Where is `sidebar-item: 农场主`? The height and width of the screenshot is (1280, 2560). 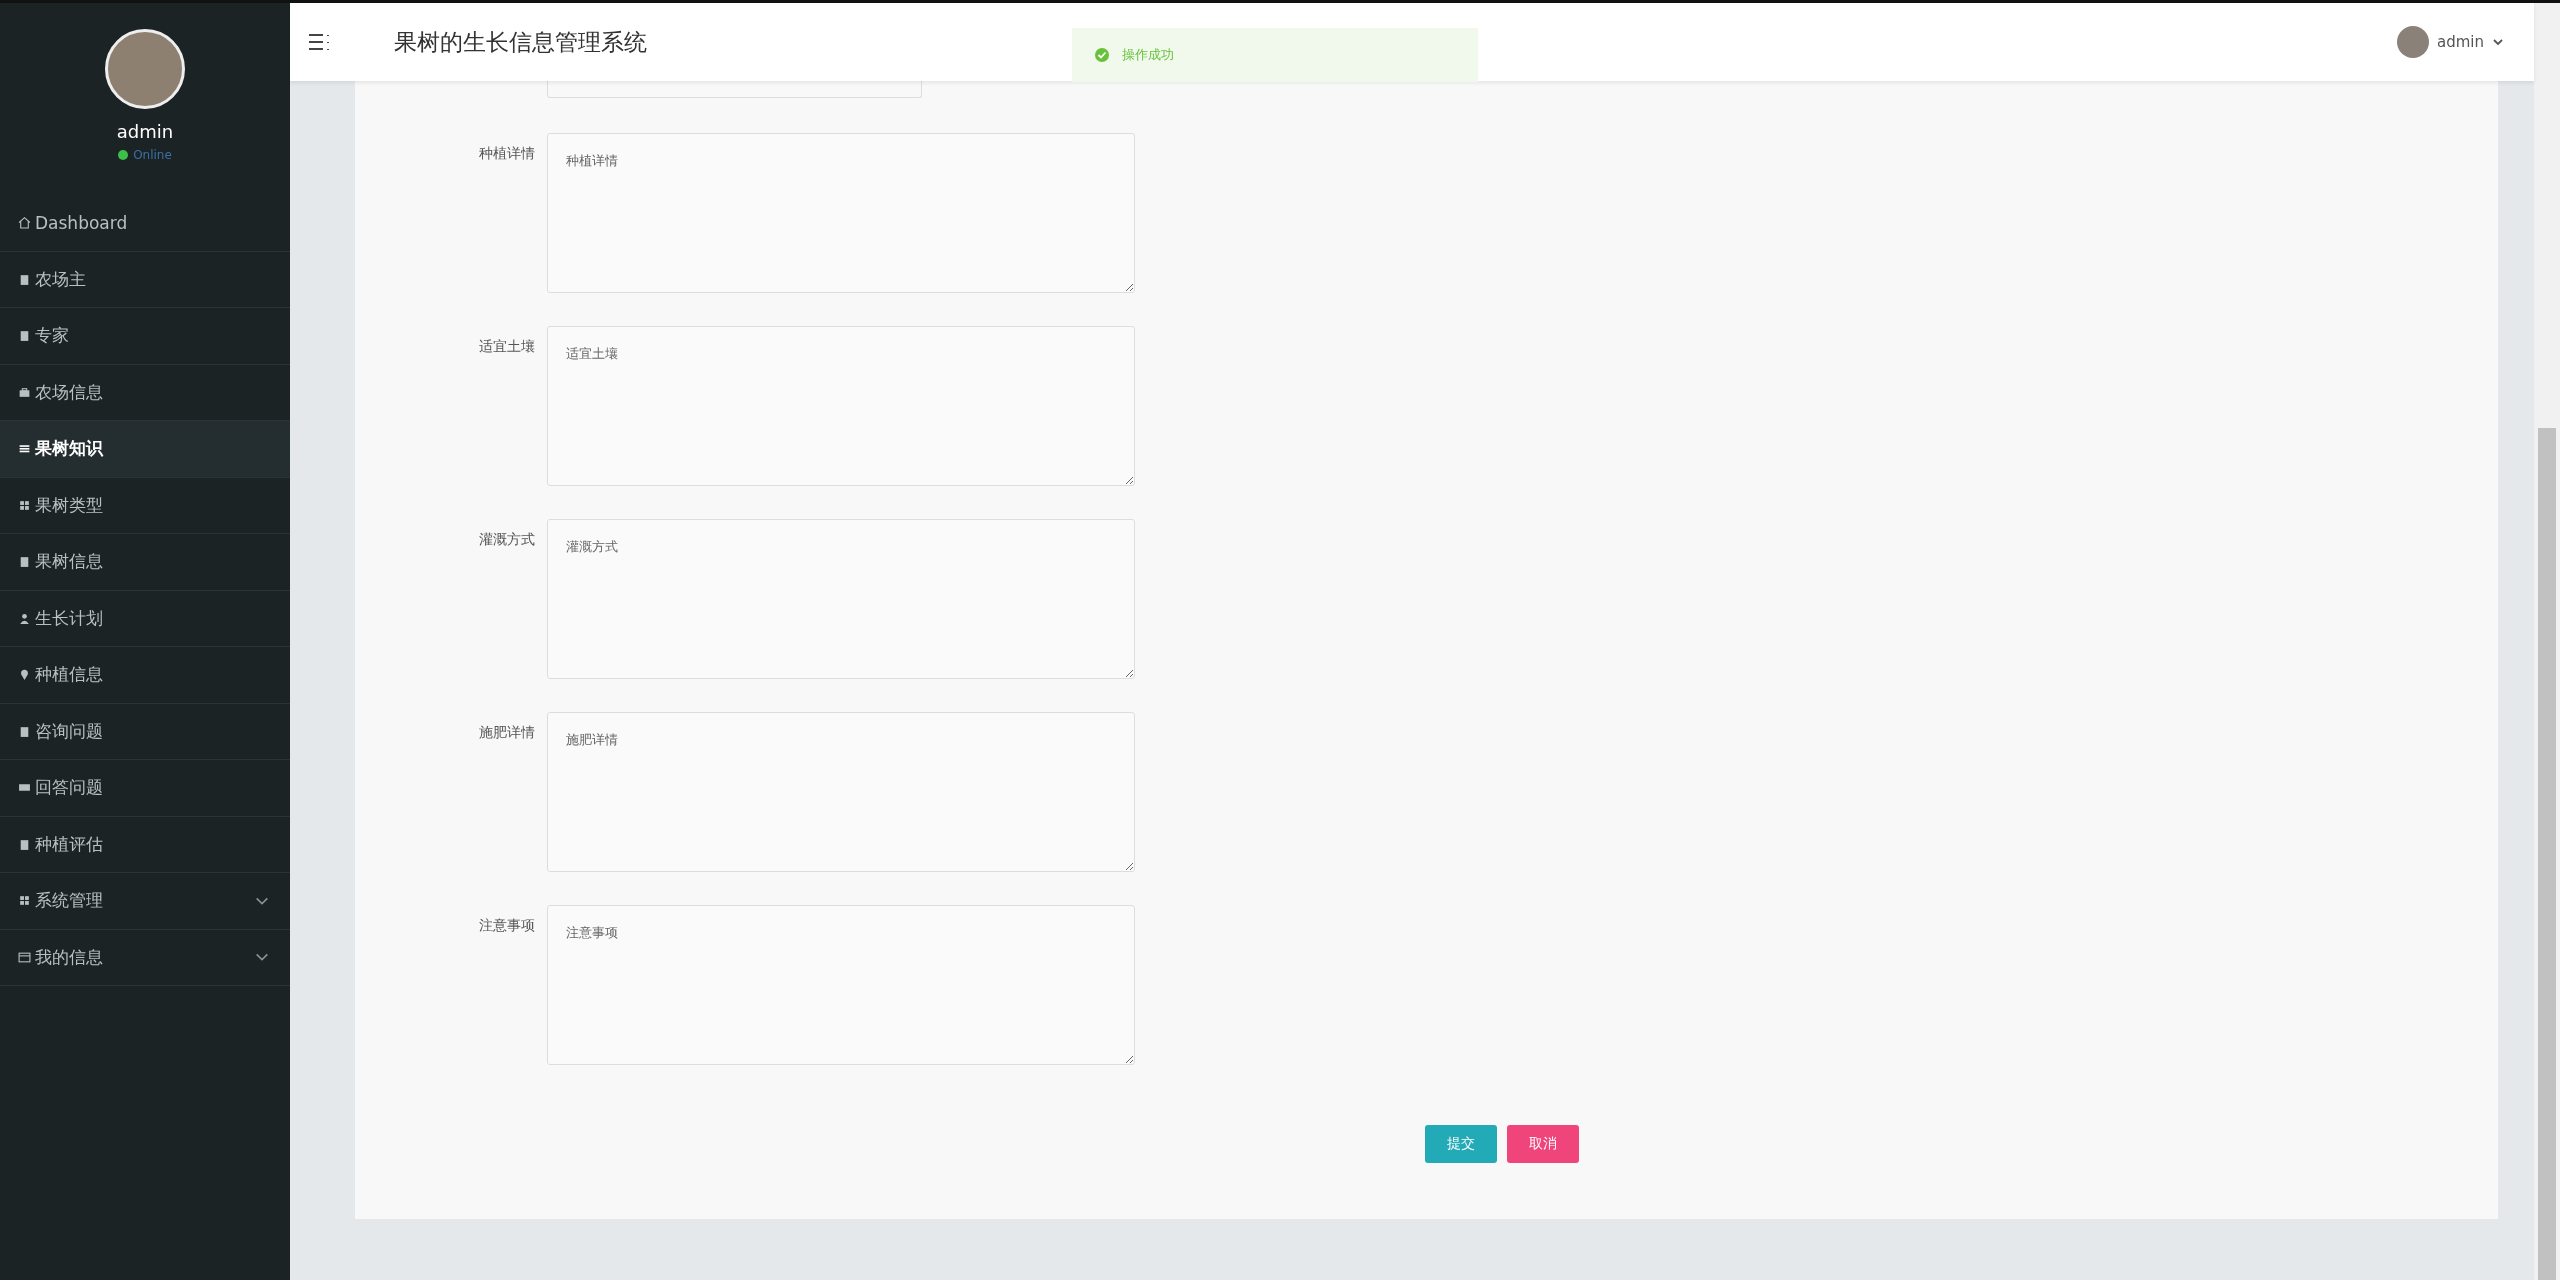 sidebar-item: 农场主 is located at coordinates (145, 279).